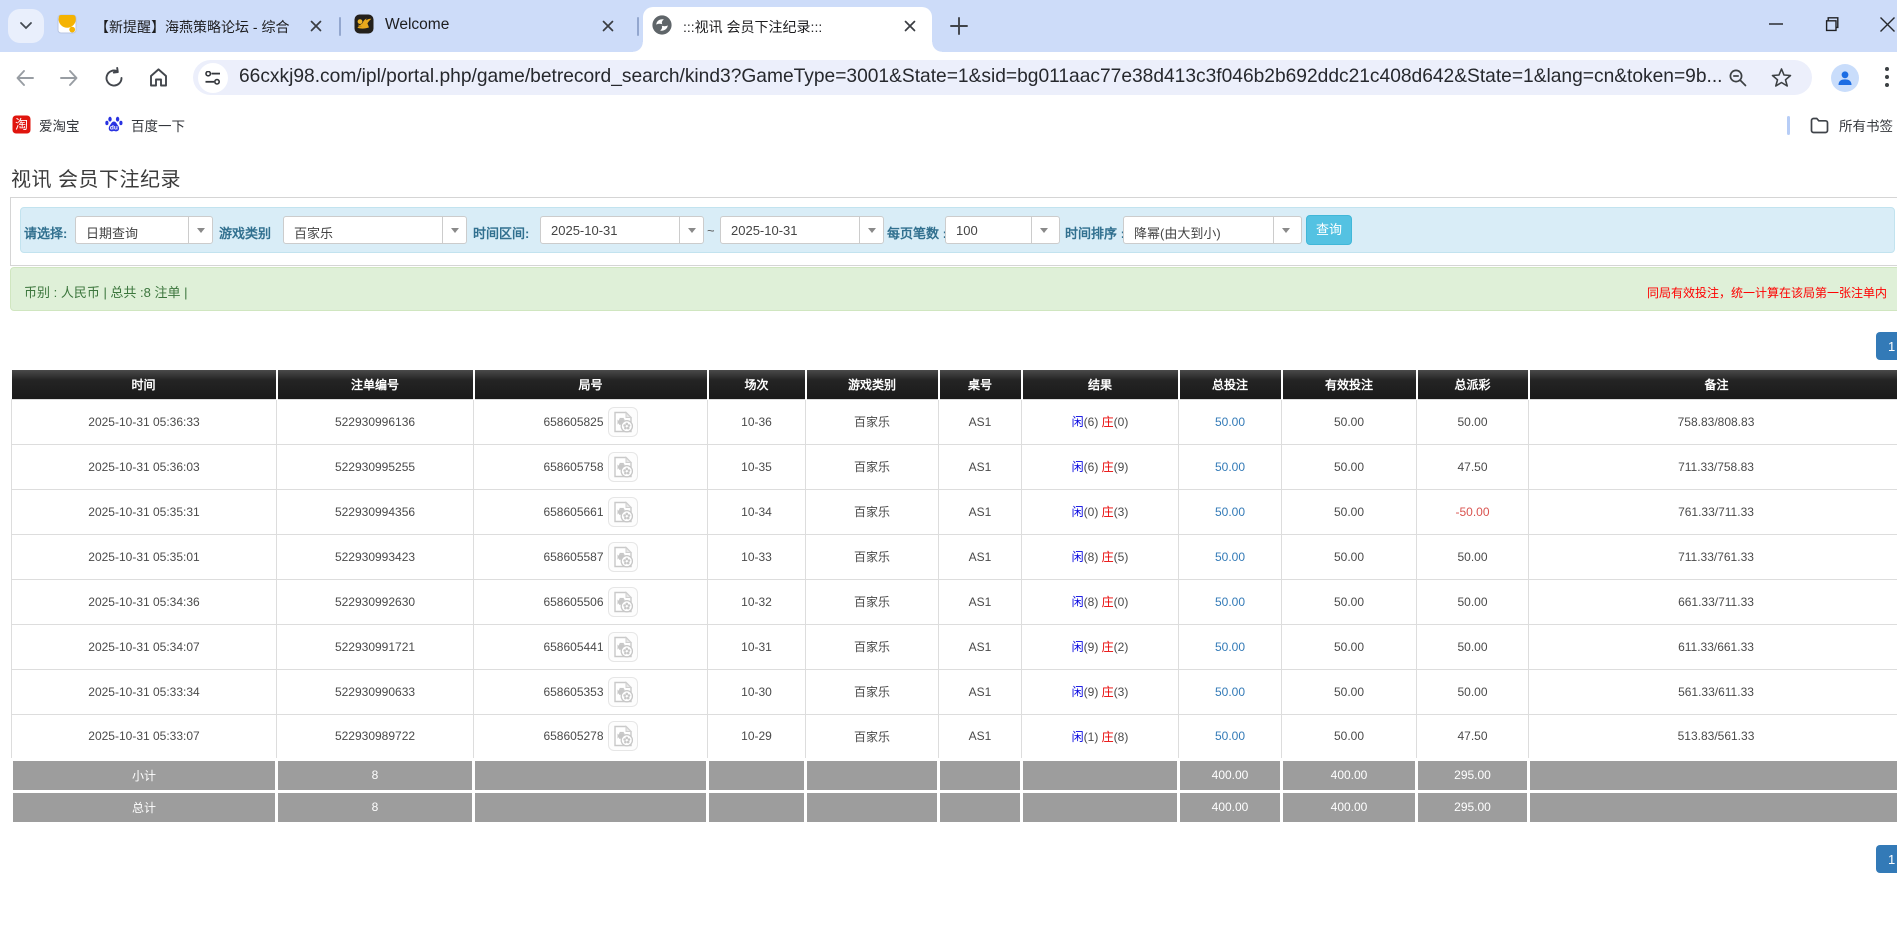  Describe the element at coordinates (114, 128) in the screenshot. I see `svg-text: du` at that location.